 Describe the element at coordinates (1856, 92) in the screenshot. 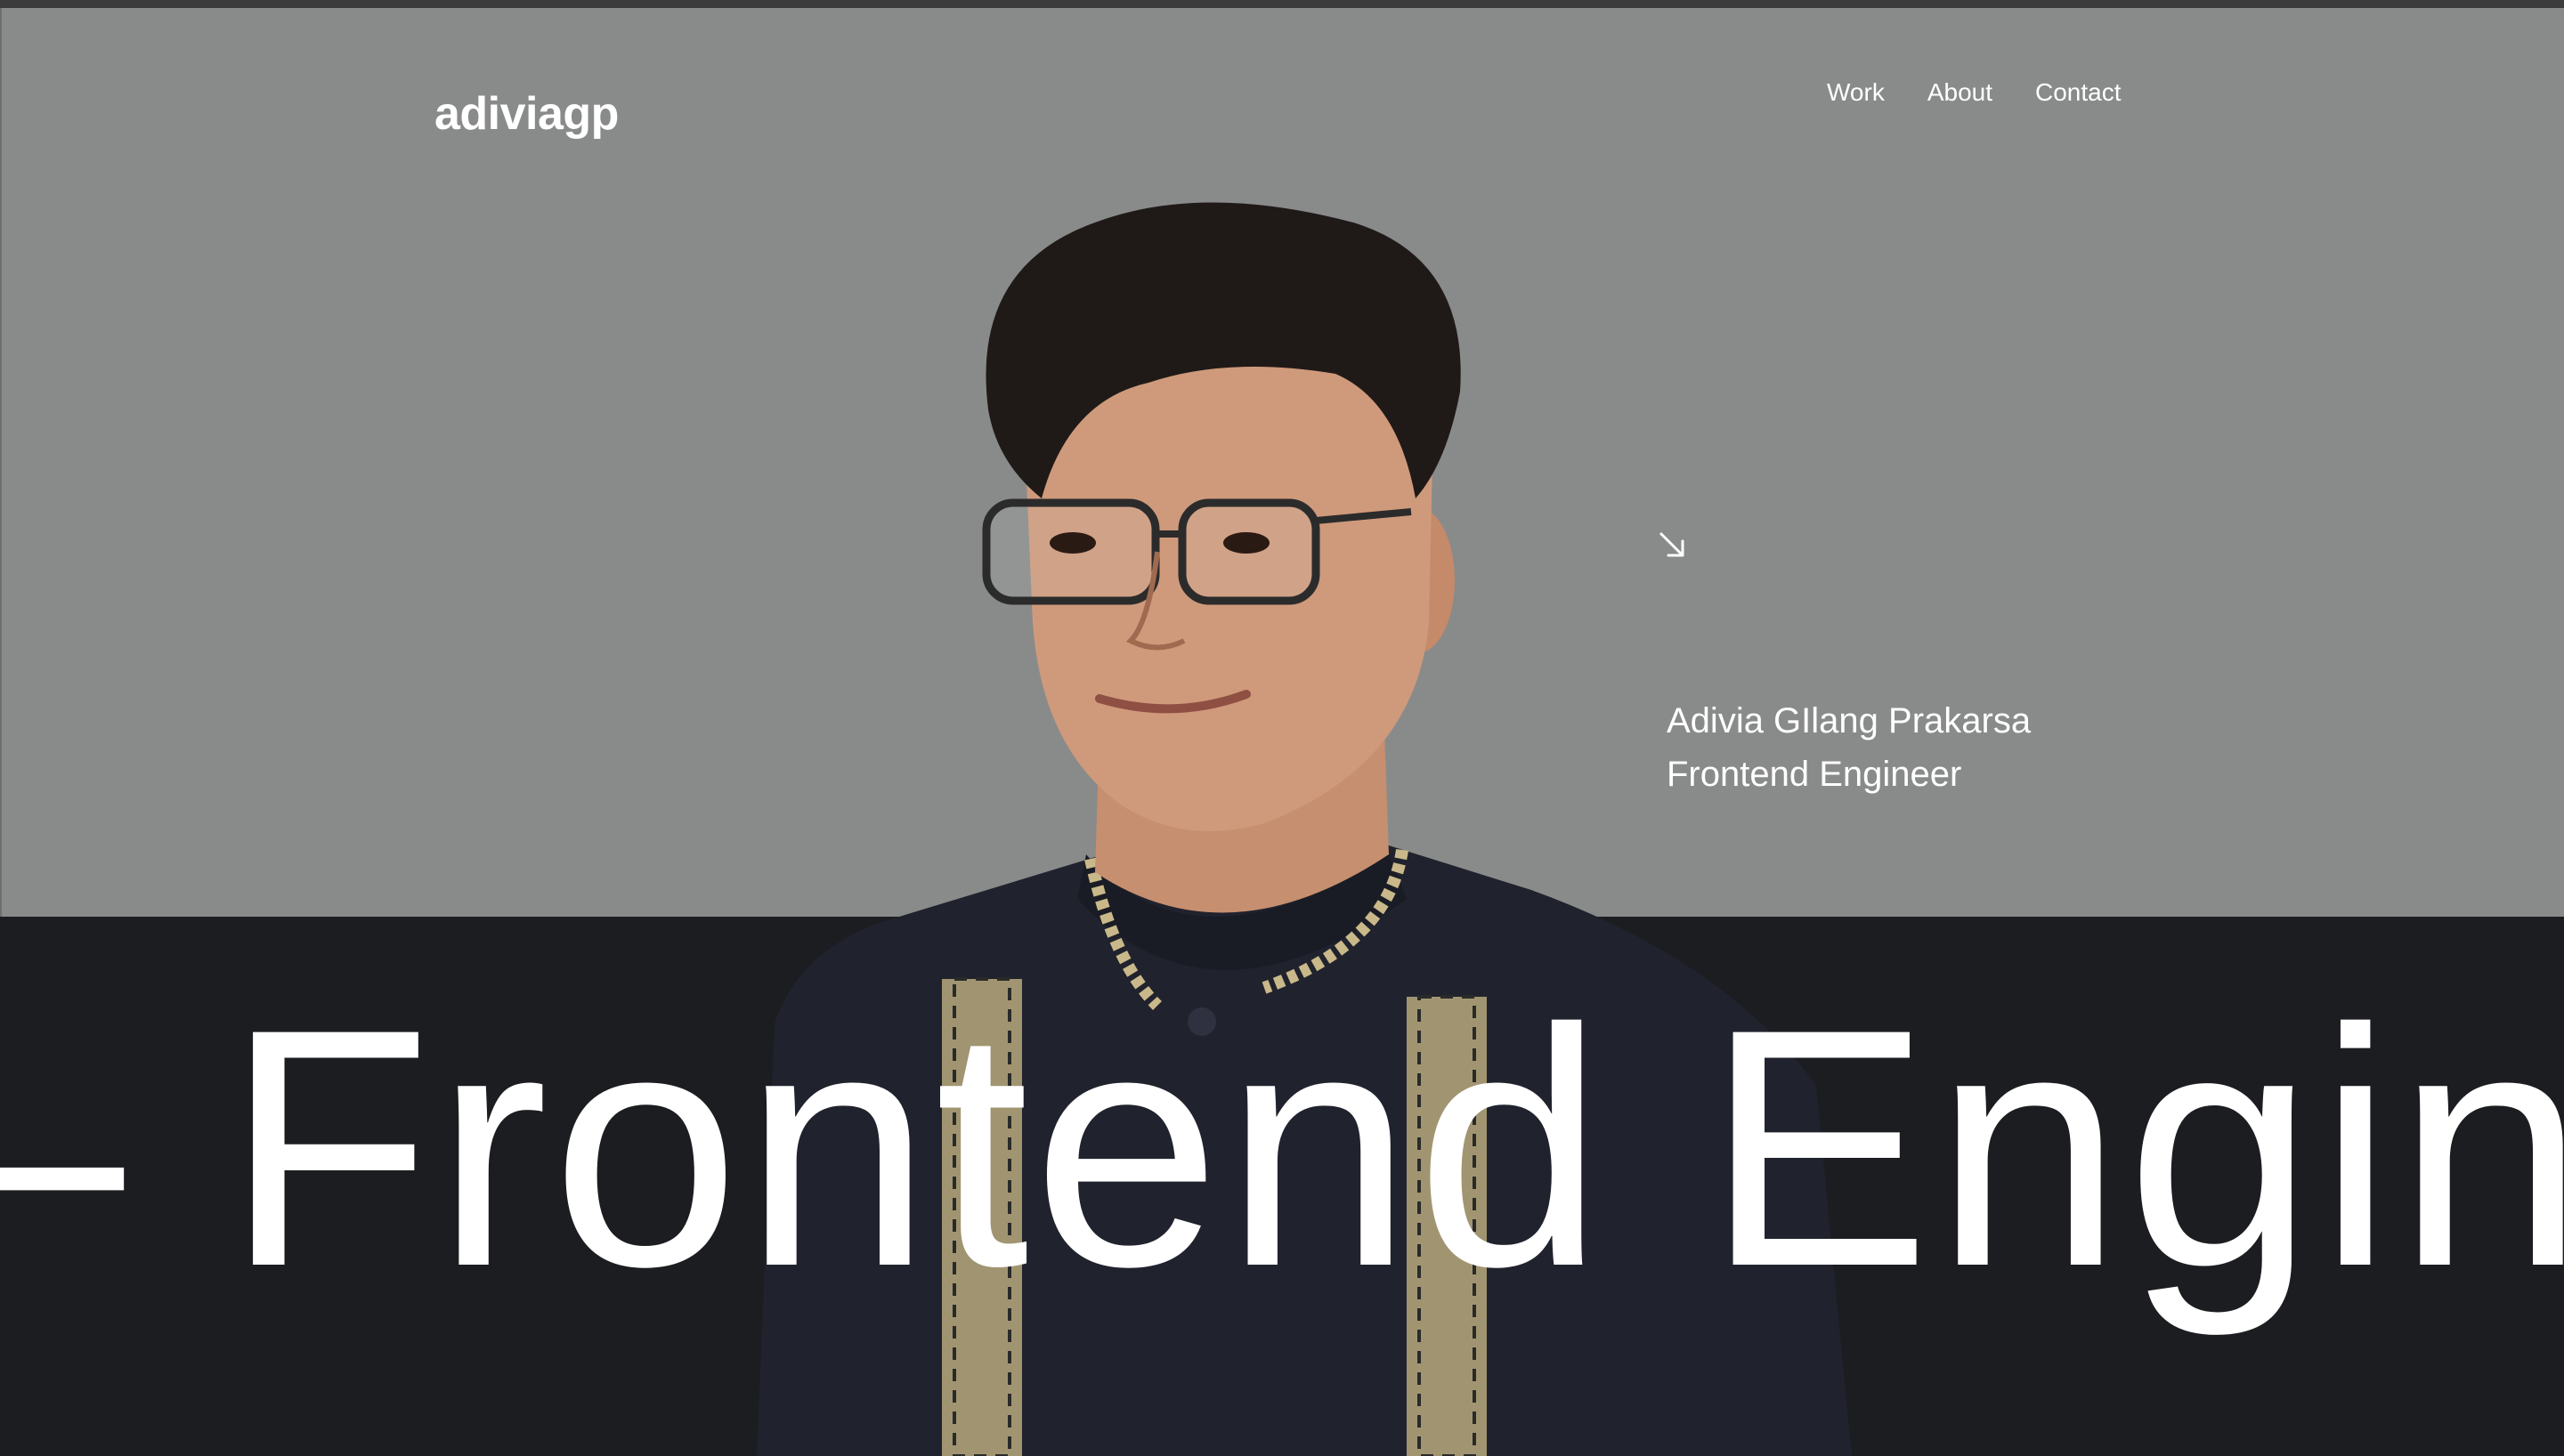

I see `nav-link-work: Work` at that location.